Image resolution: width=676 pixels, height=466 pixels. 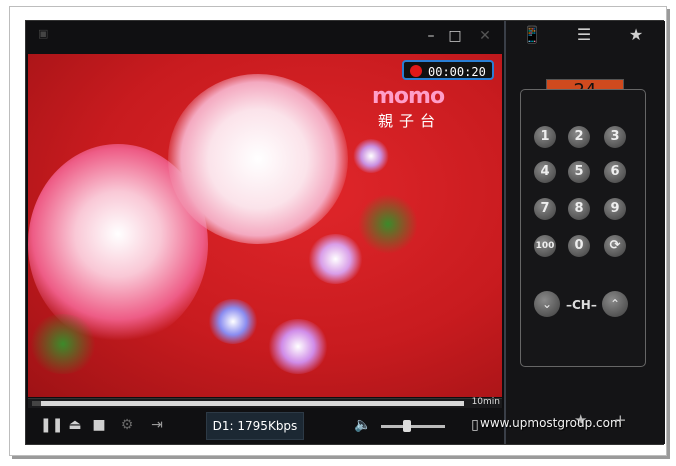 I want to click on key-1: 1, so click(x=545, y=137).